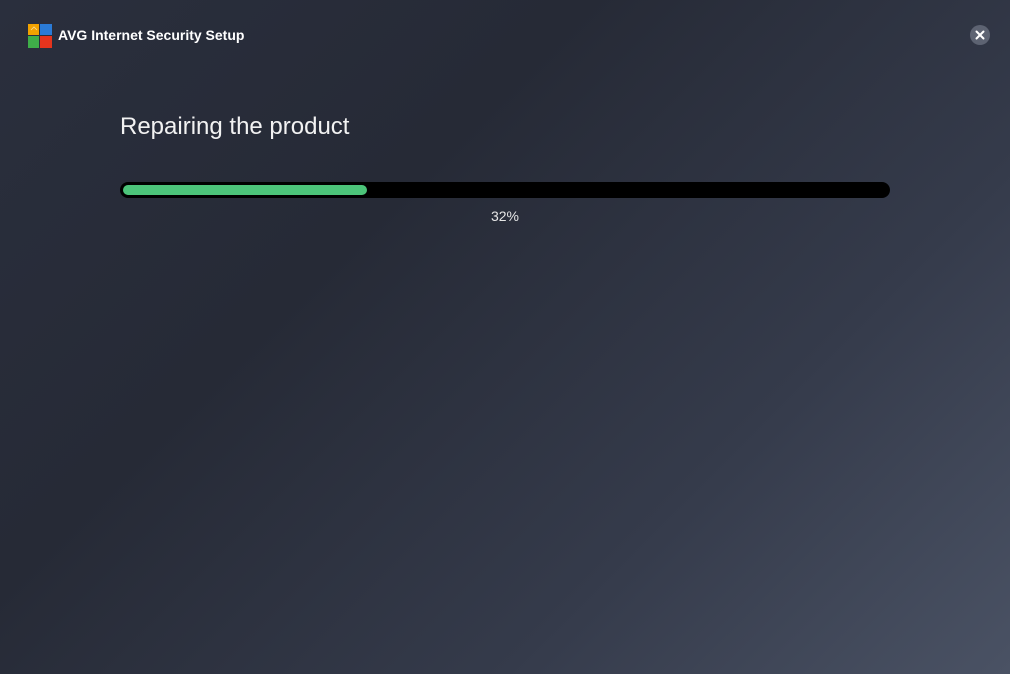  What do you see at coordinates (40, 36) in the screenshot?
I see `avg-logo-icon` at bounding box center [40, 36].